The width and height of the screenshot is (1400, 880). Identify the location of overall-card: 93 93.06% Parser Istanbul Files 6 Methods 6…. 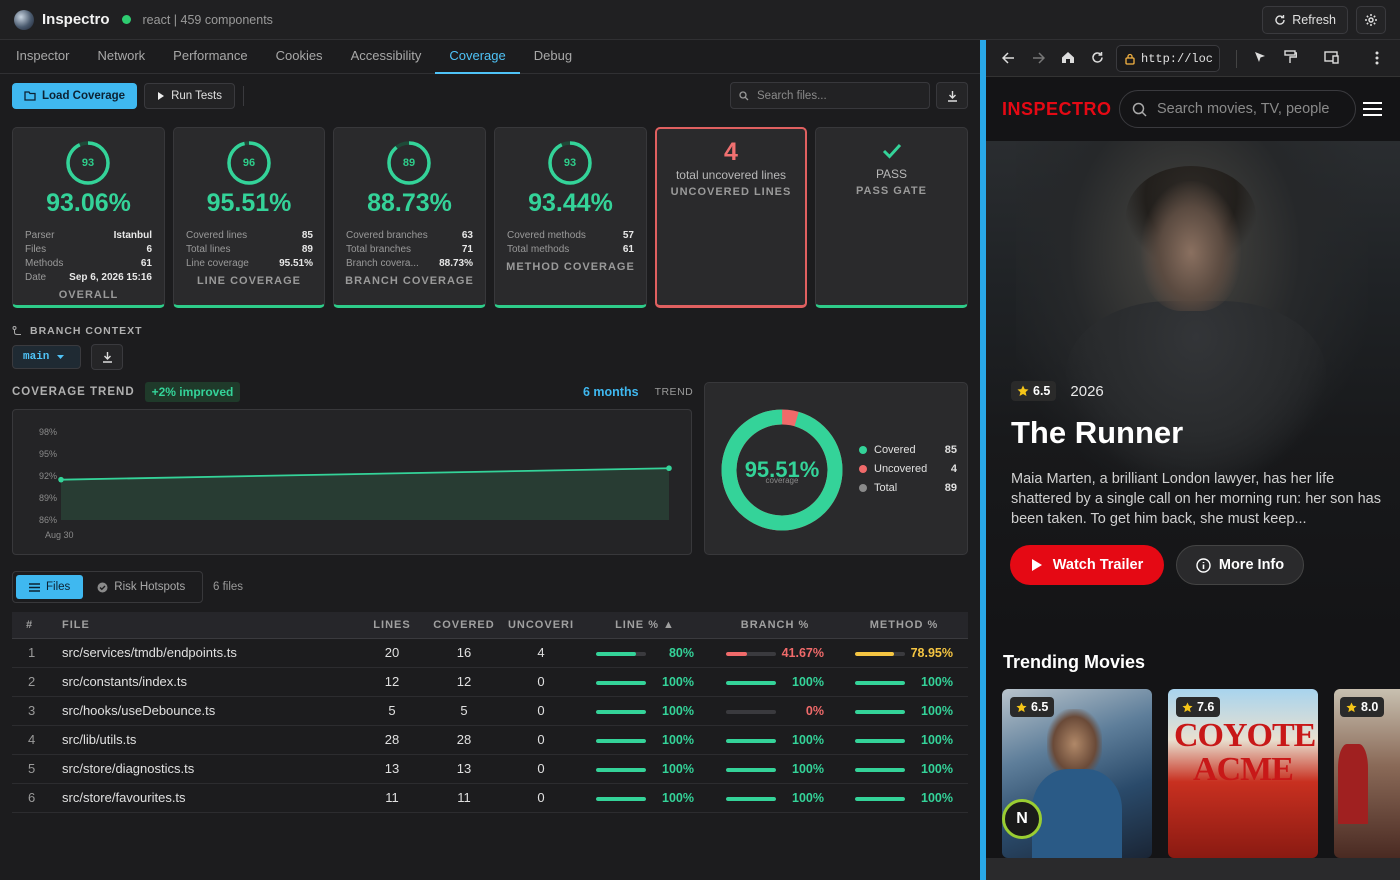
(88, 217).